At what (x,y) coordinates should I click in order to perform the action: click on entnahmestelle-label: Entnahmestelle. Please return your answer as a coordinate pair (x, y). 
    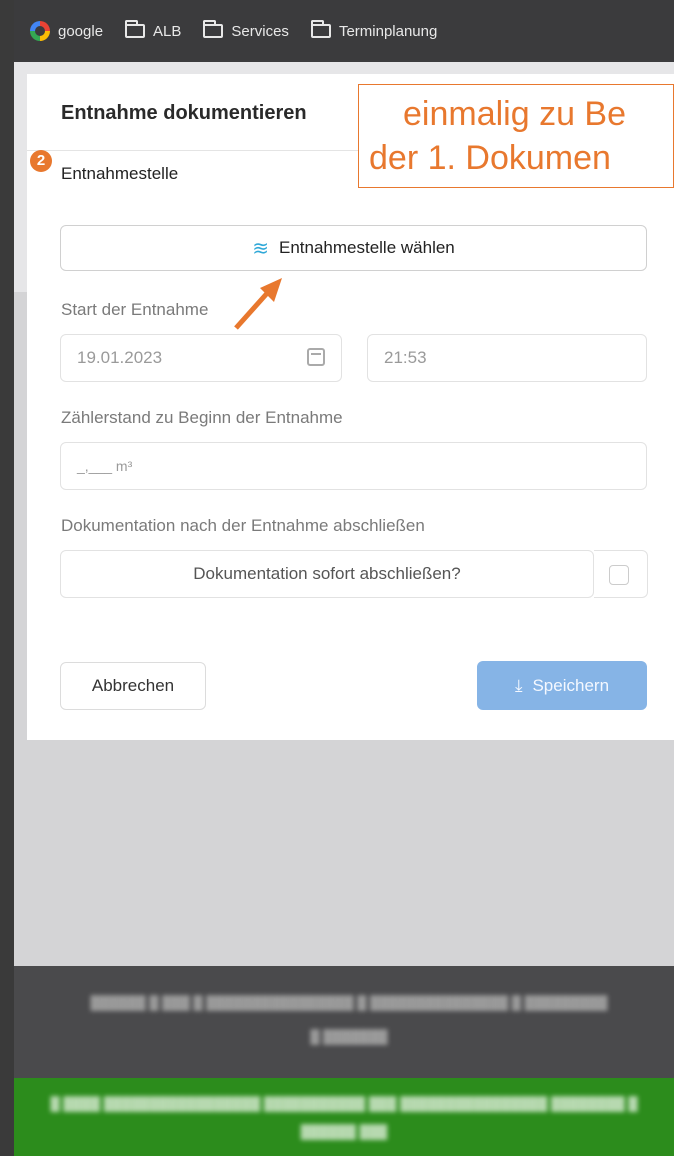
    Looking at the image, I should click on (120, 173).